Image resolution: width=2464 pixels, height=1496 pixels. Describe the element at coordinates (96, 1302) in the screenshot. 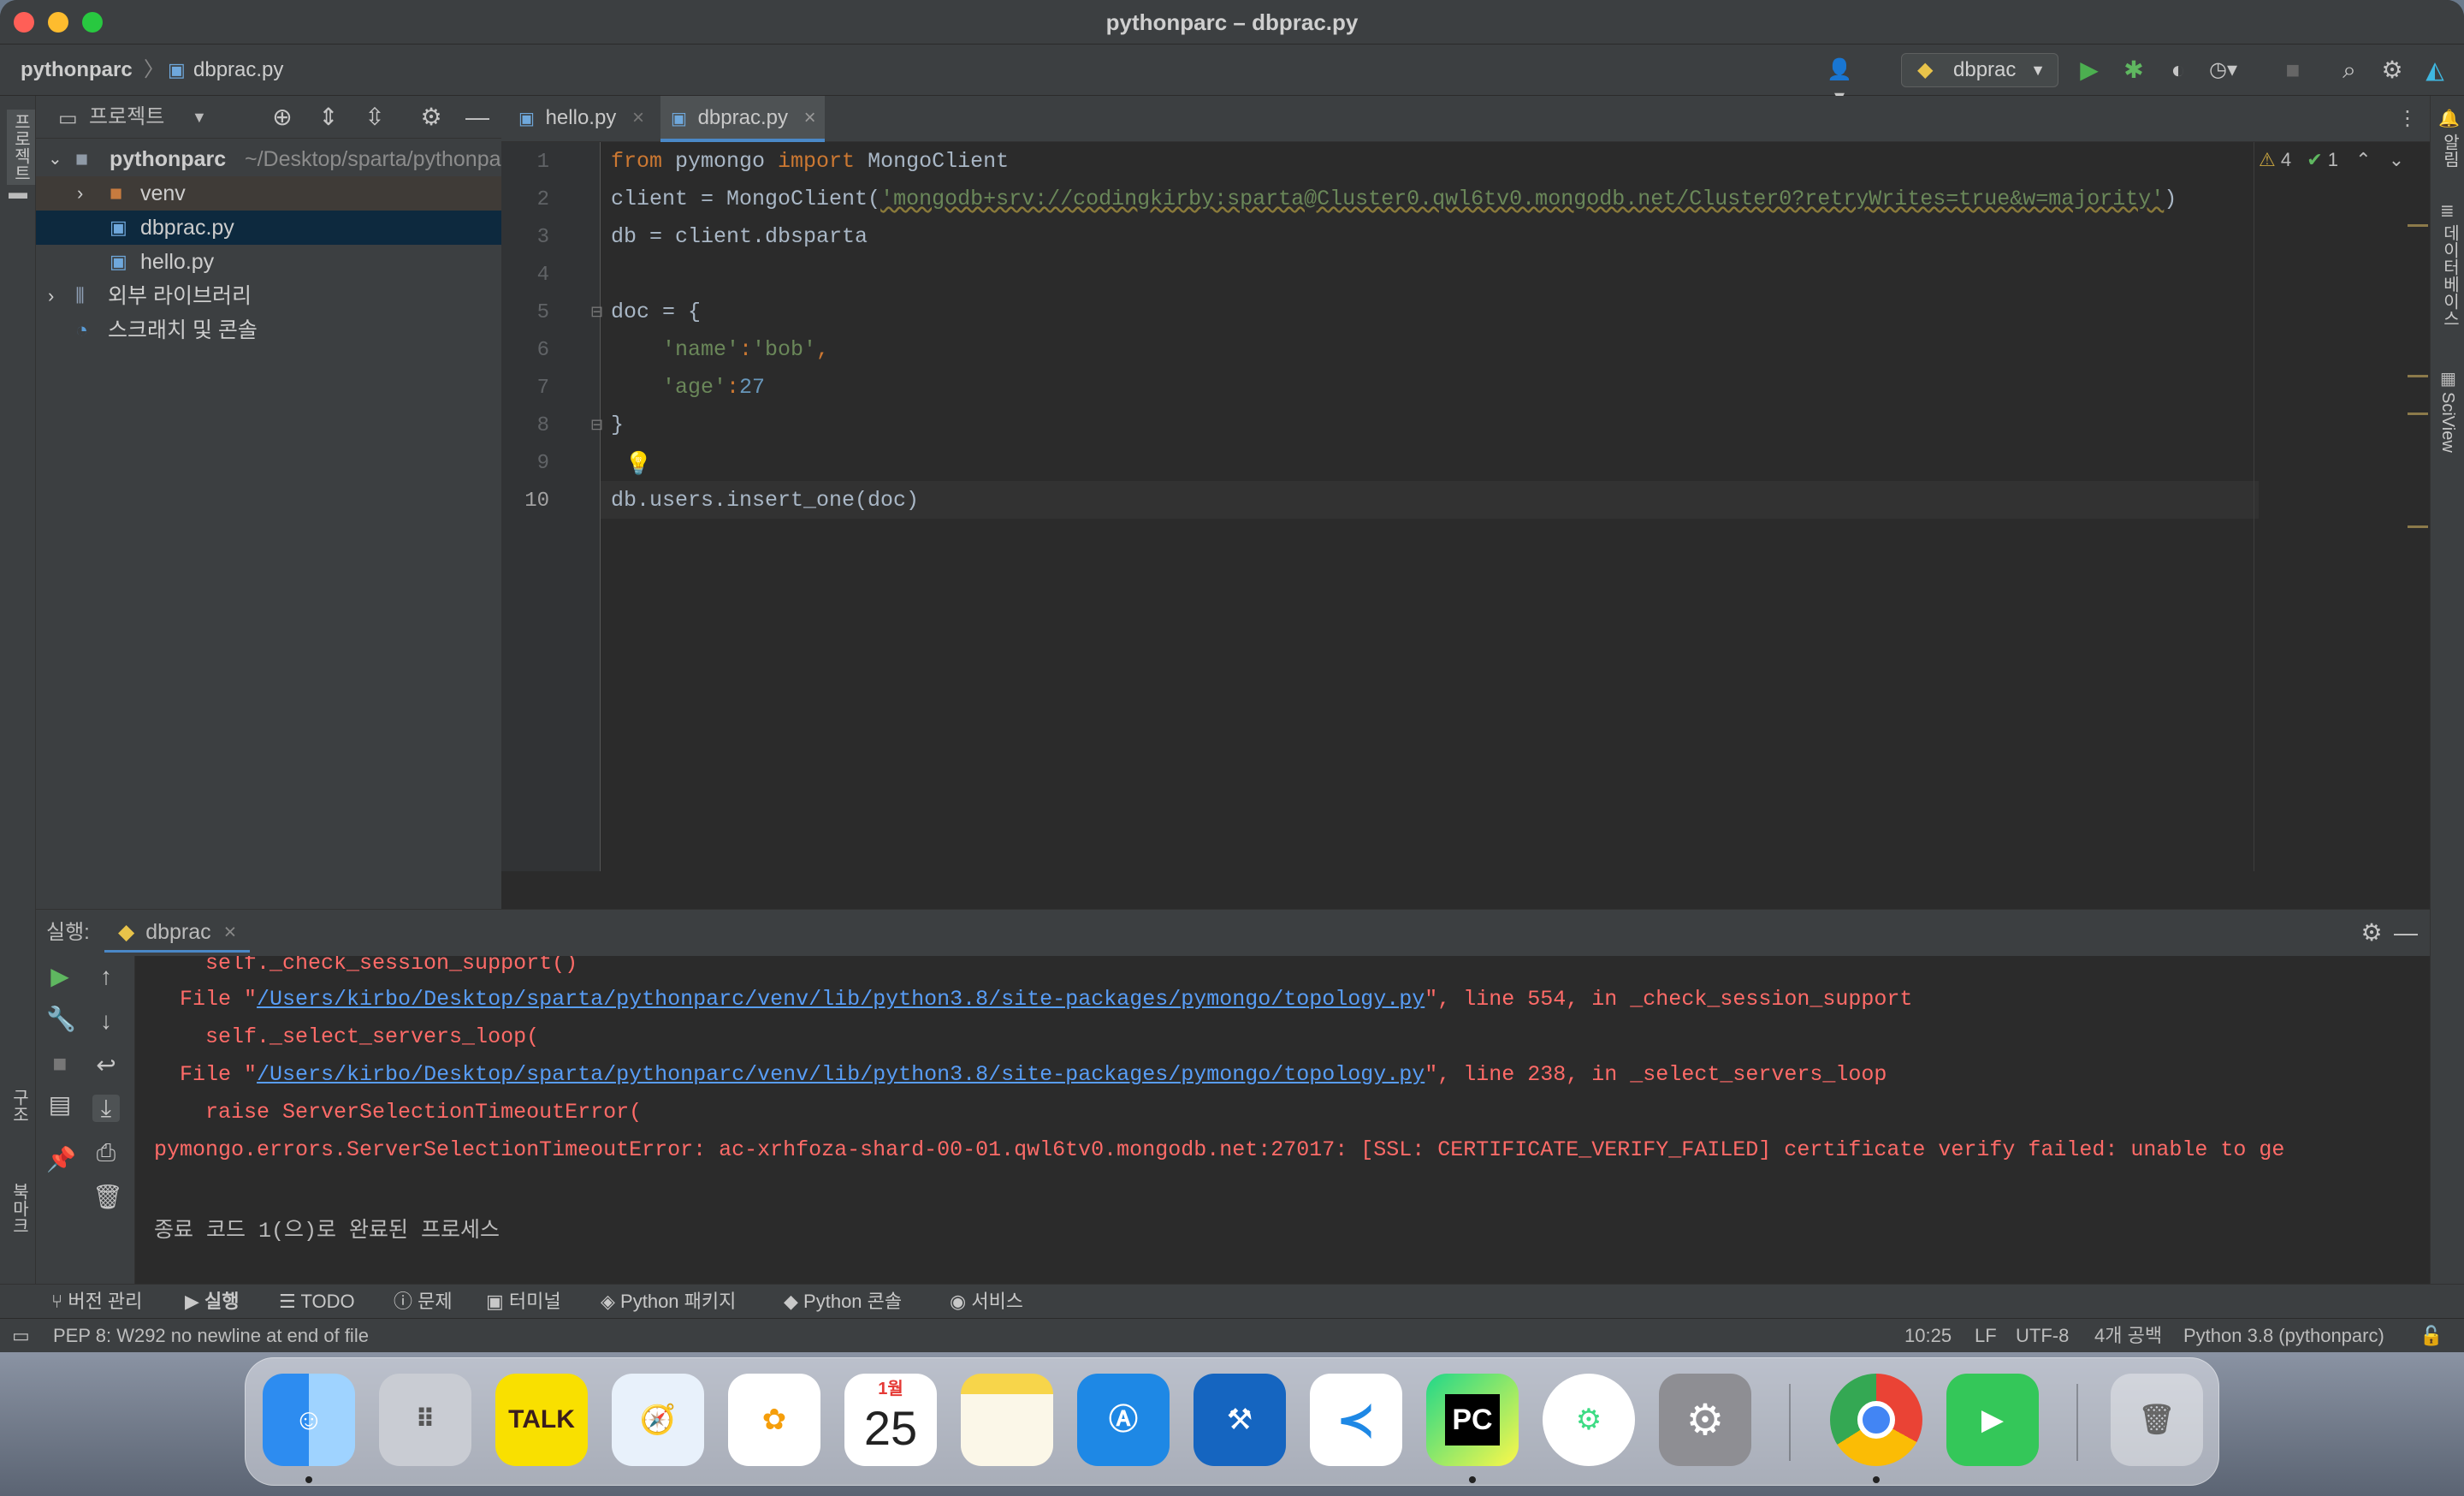

I see `tab-version-control: ⑂ 버전 관리` at that location.